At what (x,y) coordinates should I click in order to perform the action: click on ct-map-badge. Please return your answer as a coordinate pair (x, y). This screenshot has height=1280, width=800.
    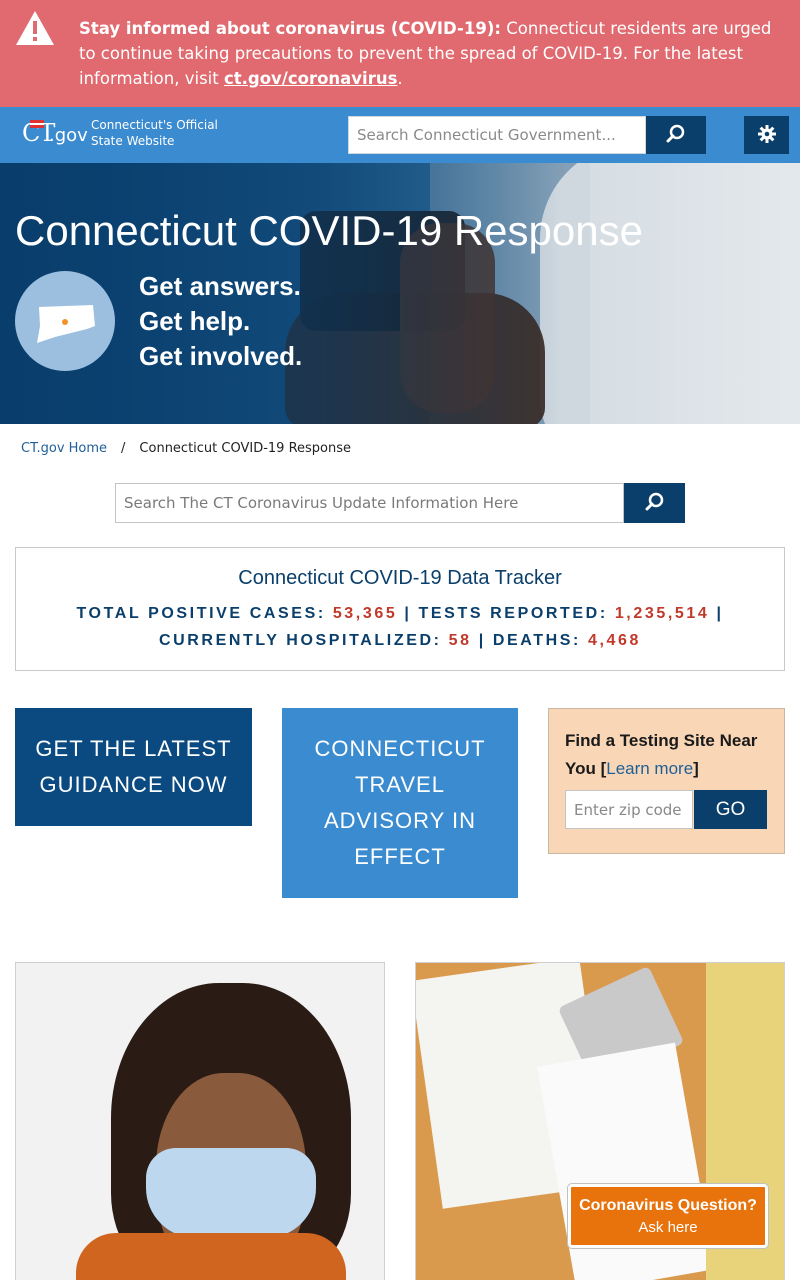
    Looking at the image, I should click on (65, 321).